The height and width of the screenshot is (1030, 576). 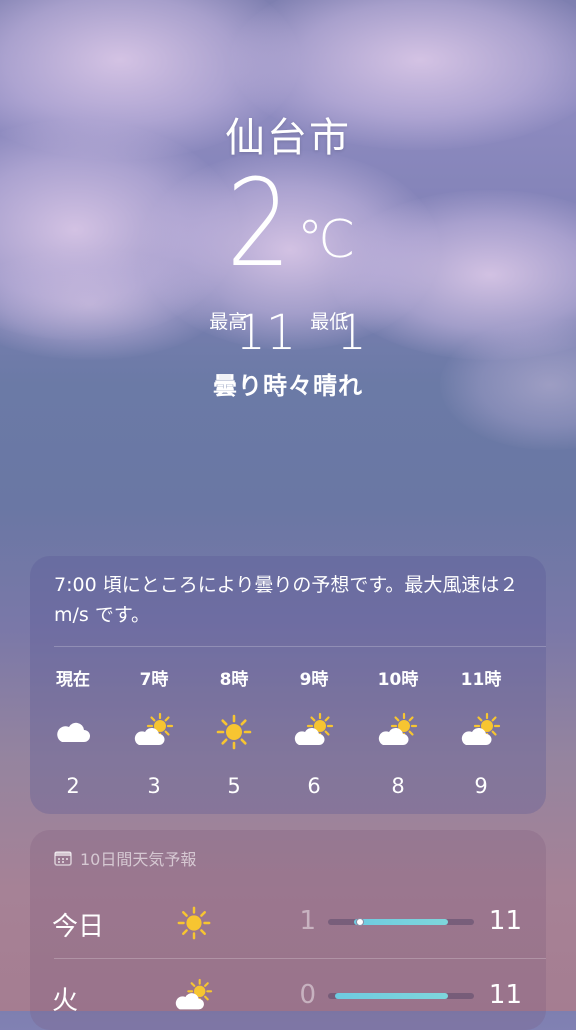 What do you see at coordinates (314, 786) in the screenshot?
I see `hour-temperature: 6` at bounding box center [314, 786].